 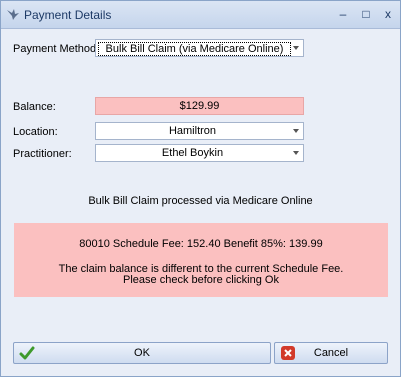 I want to click on location-value: Hamiltron, so click(x=192, y=131).